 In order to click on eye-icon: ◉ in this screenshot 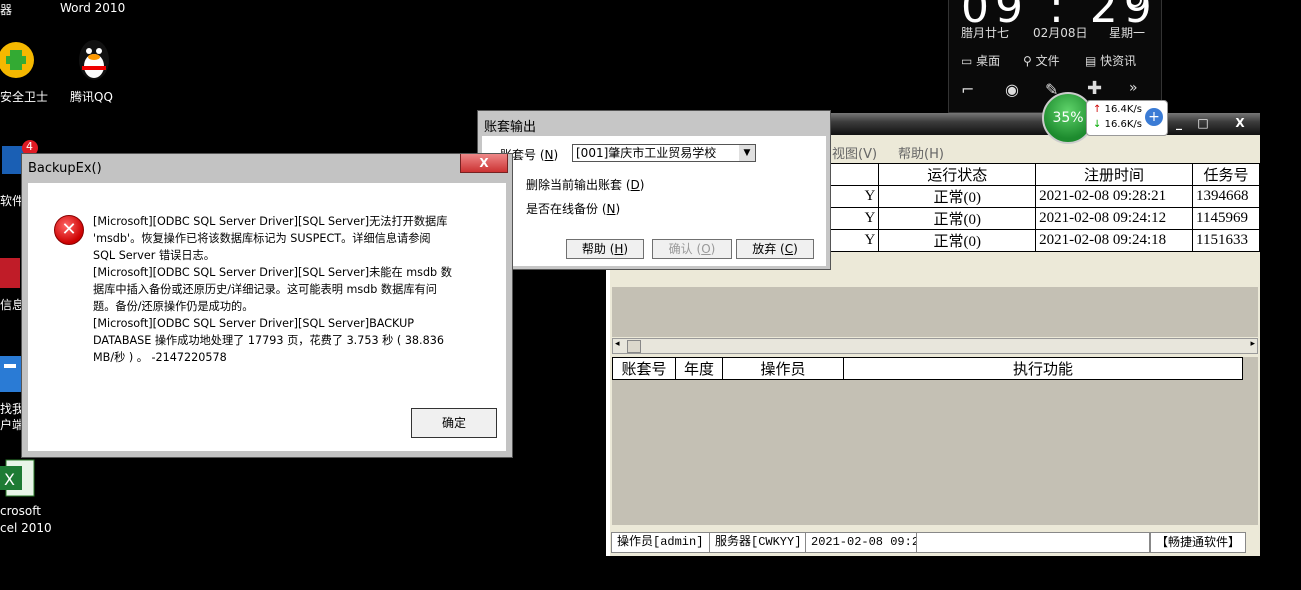, I will do `click(1012, 89)`.